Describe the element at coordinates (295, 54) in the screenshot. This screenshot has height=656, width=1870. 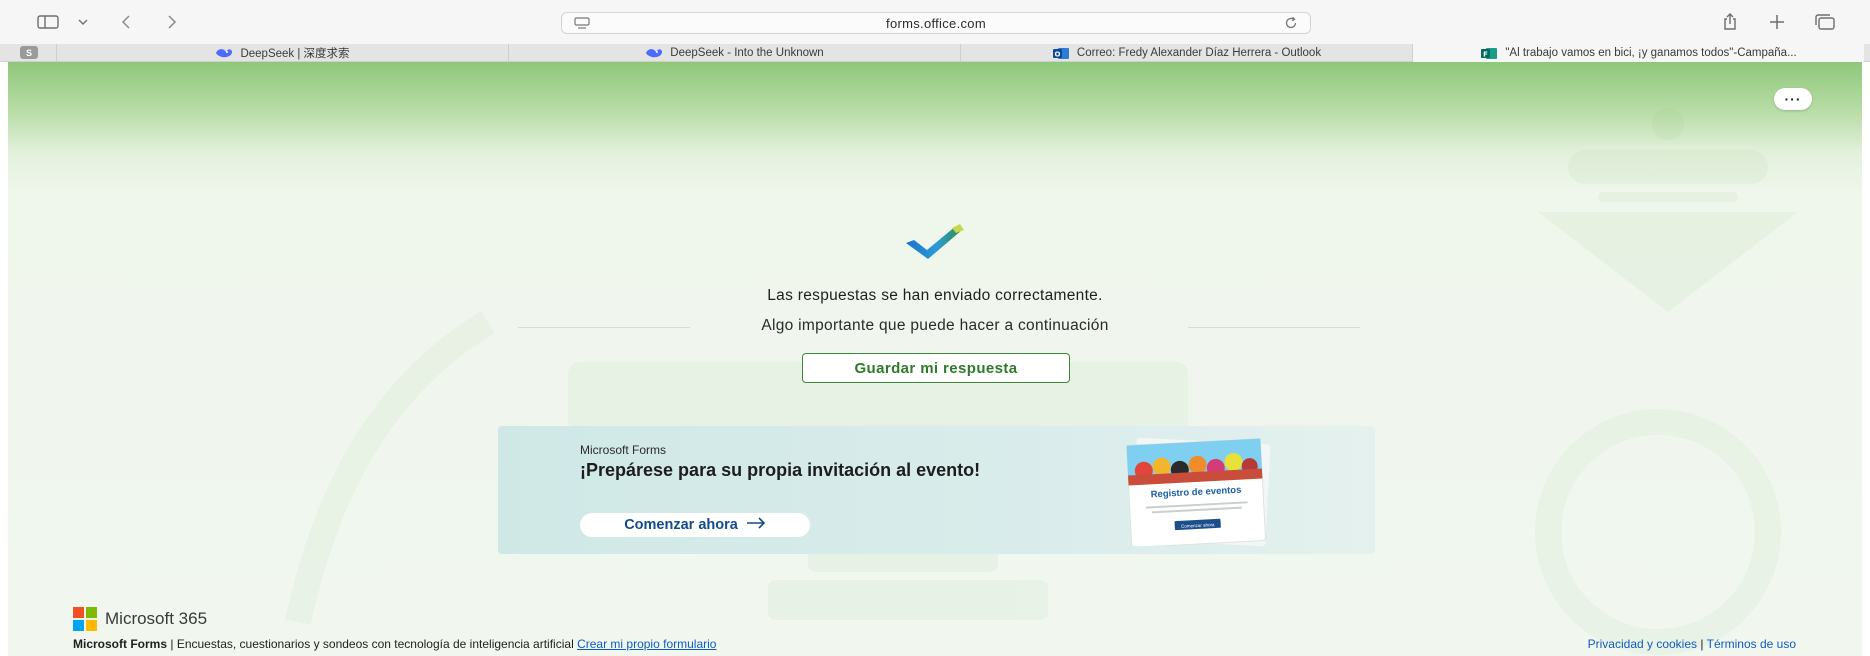
I see `tab-label: DeepSeek | 深度求索` at that location.